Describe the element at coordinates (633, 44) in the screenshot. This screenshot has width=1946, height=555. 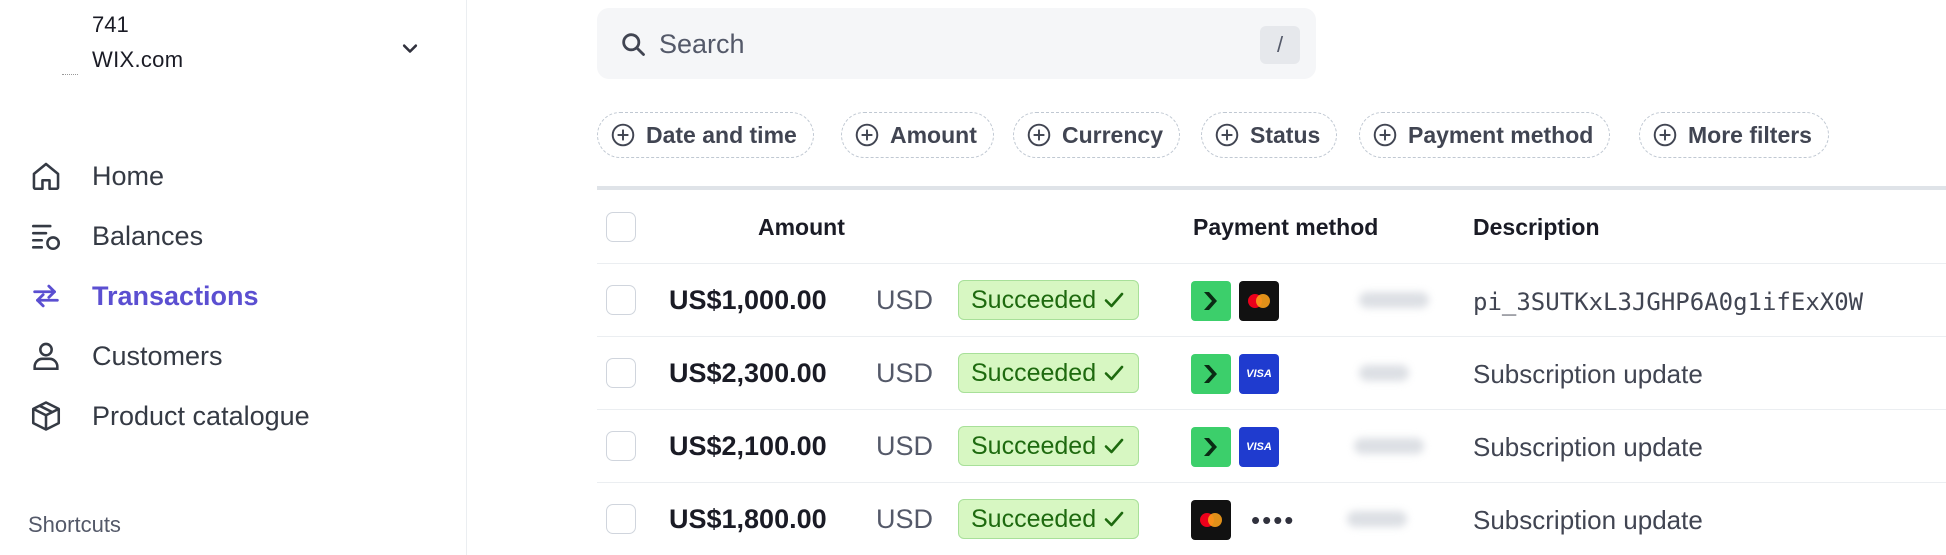
I see `search-icon` at that location.